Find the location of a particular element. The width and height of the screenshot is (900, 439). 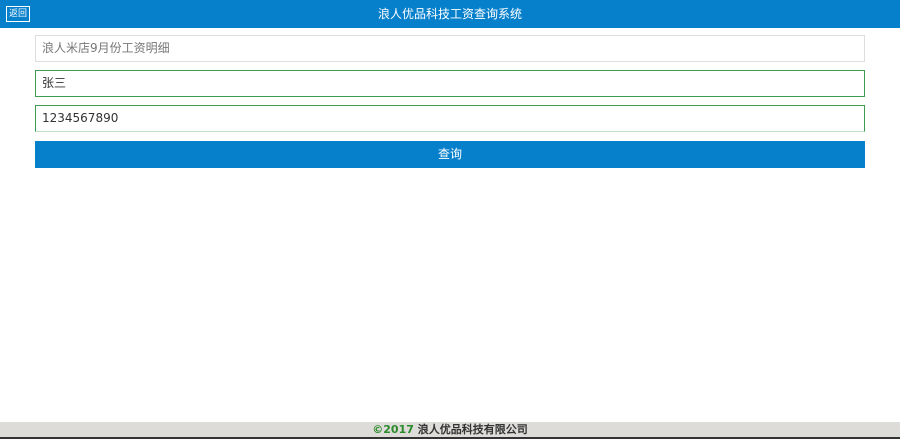

page-title: 浪人优品科技工资查询系统 is located at coordinates (449, 14).